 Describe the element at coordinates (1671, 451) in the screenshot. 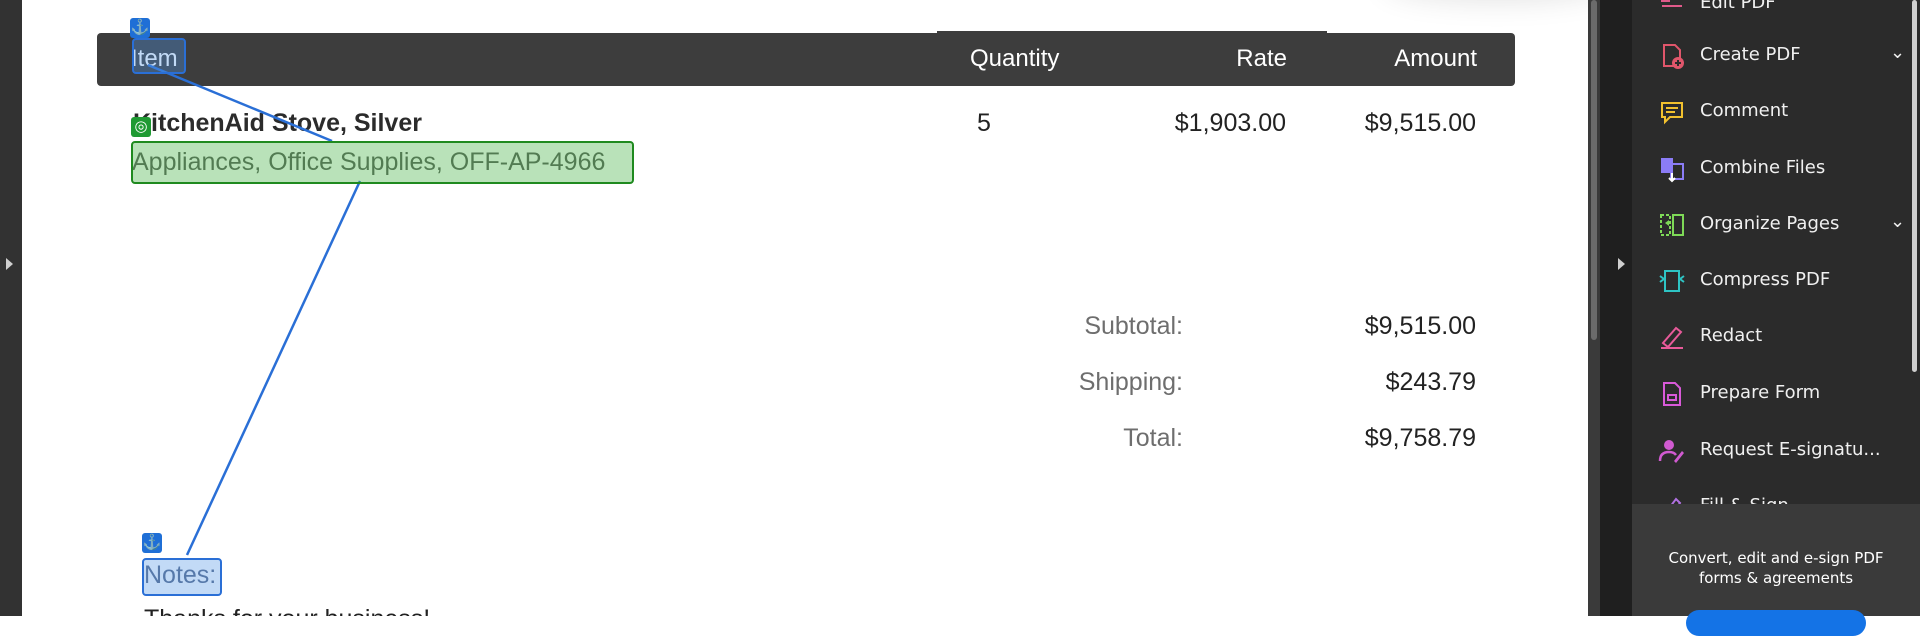

I see `request-esignature-icon` at that location.